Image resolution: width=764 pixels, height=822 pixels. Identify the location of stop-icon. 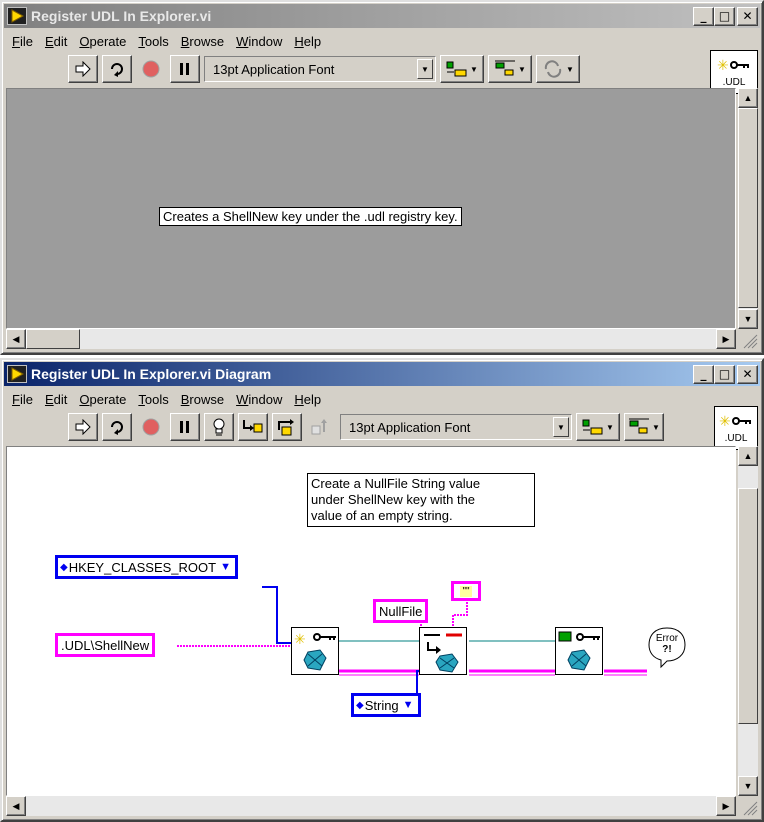
(151, 69).